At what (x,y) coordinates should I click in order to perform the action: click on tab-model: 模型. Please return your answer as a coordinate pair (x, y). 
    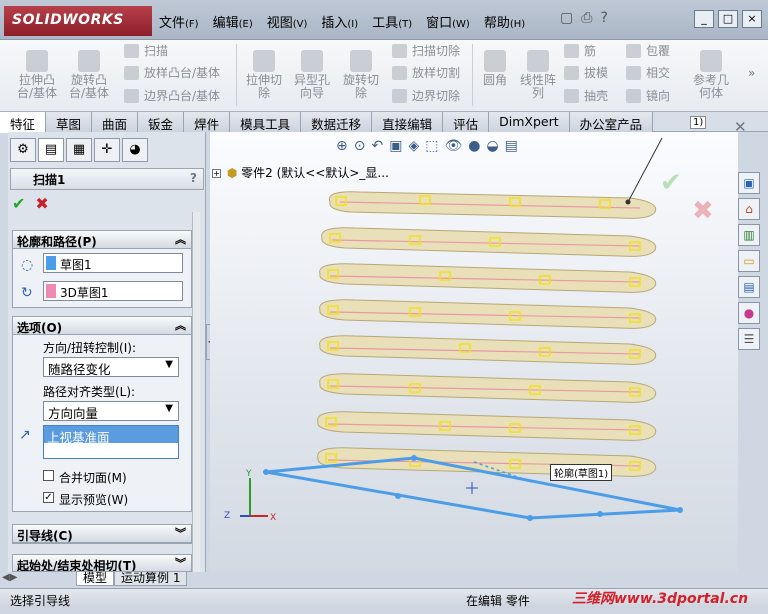
    Looking at the image, I should click on (95, 579).